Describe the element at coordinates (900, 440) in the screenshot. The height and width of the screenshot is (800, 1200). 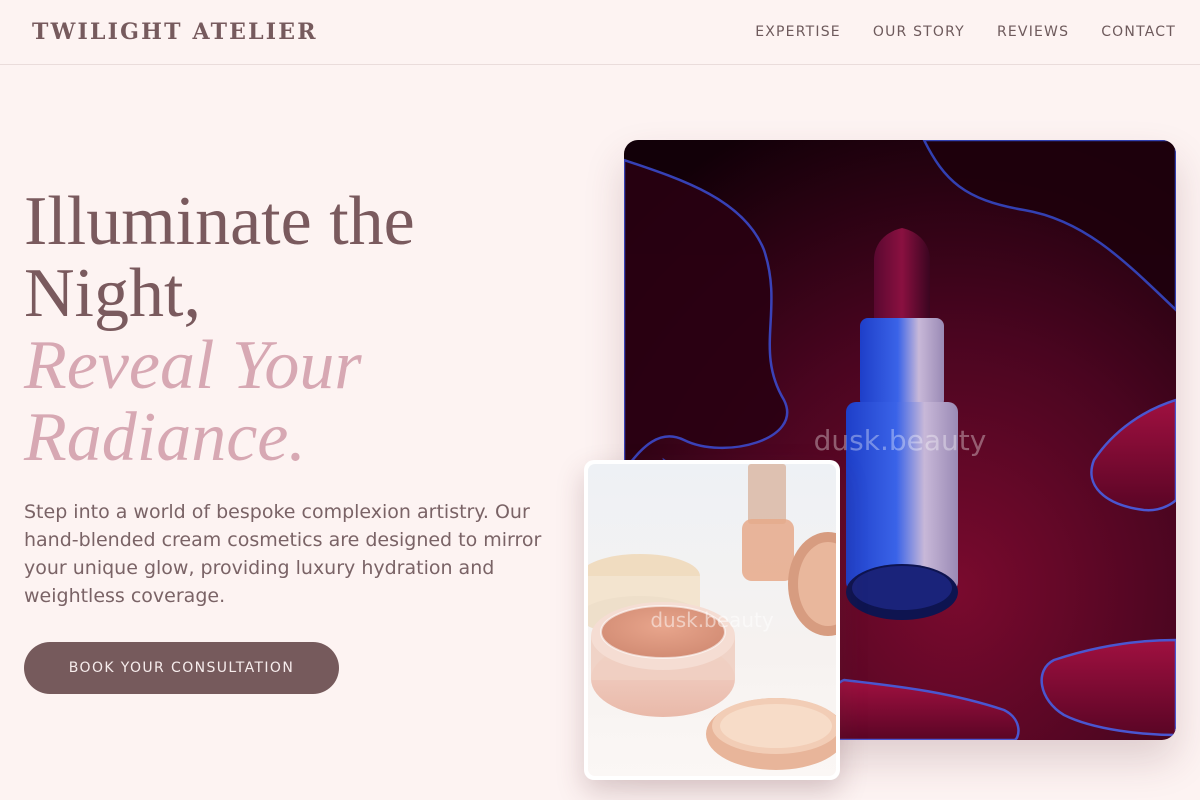
I see `main-image-watermark: dusk.beauty` at that location.